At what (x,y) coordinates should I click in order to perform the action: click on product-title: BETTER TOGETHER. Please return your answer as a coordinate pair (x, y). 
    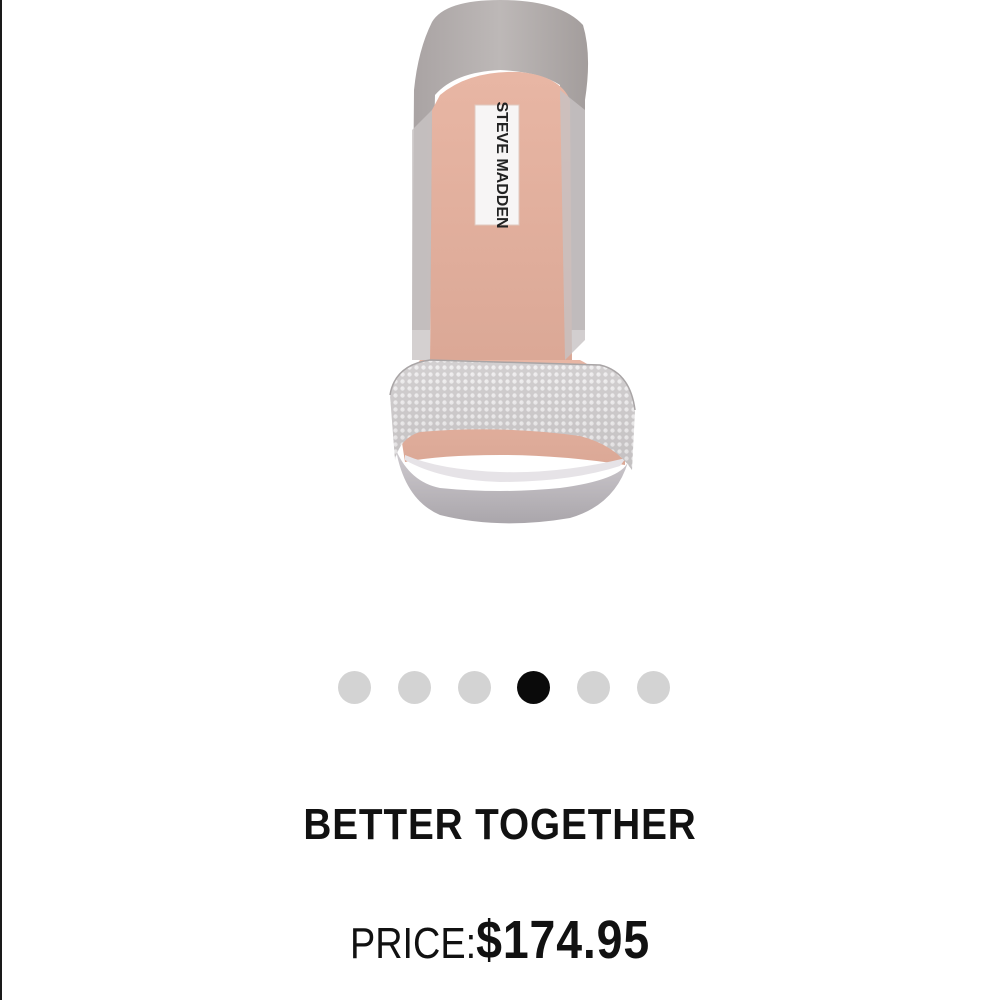
    Looking at the image, I should click on (500, 824).